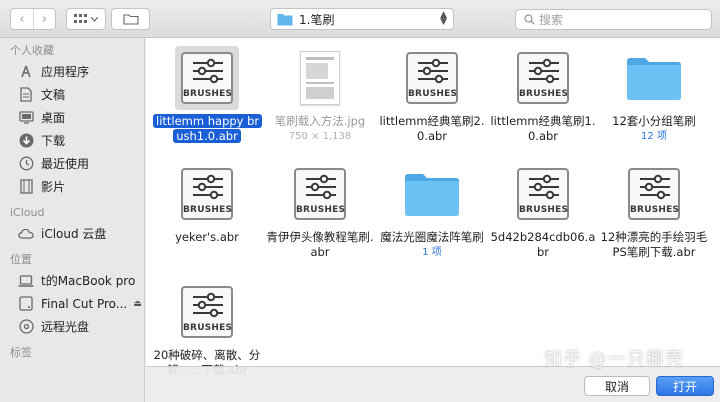 The image size is (720, 402). Describe the element at coordinates (433, 384) in the screenshot. I see `bottom-bar: 取消 打开` at that location.